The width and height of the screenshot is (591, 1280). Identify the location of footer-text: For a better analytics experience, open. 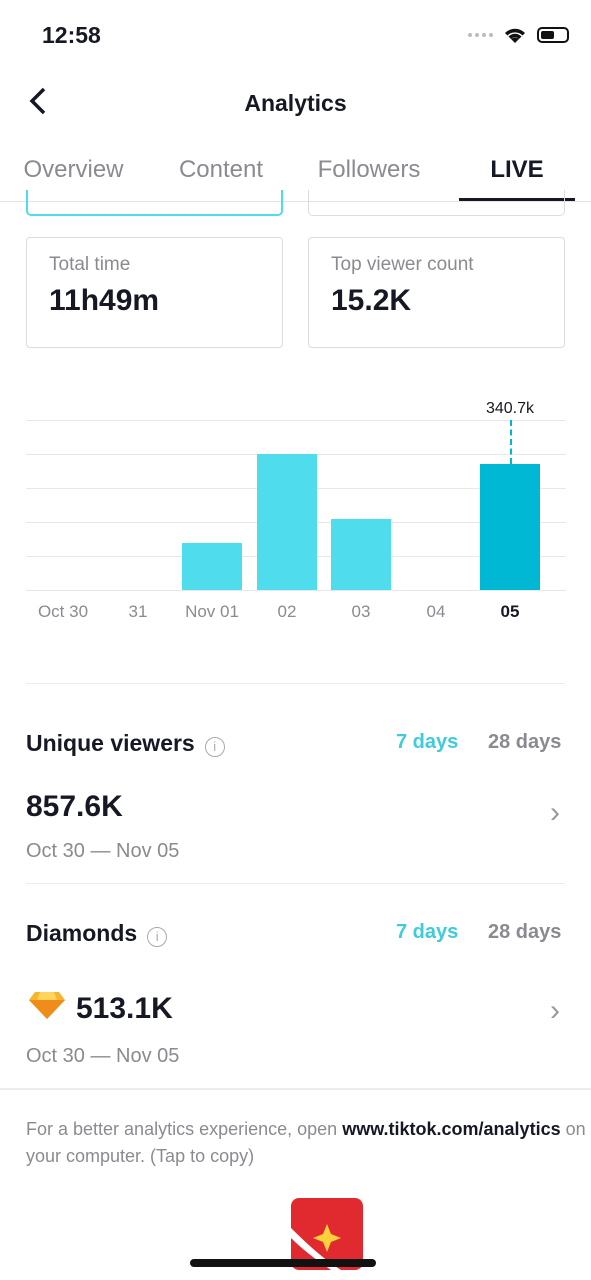
(184, 1129).